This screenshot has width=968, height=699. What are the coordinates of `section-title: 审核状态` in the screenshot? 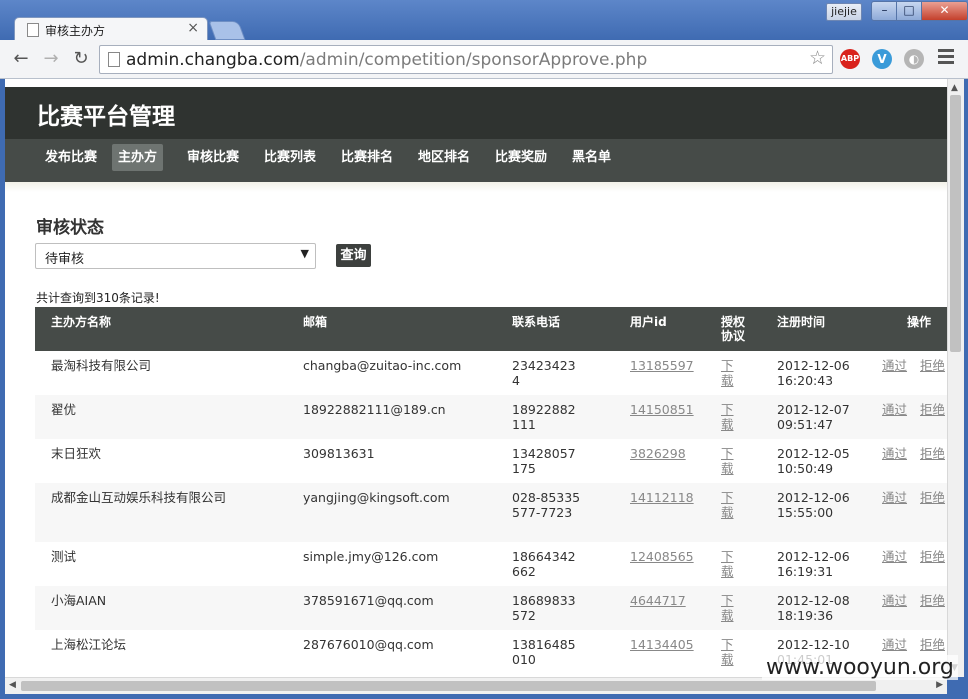 It's located at (70, 228).